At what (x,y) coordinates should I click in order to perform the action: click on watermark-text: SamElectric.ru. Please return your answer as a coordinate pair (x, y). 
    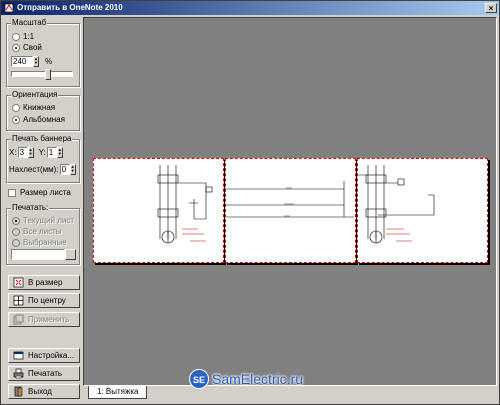
    Looking at the image, I should click on (258, 379).